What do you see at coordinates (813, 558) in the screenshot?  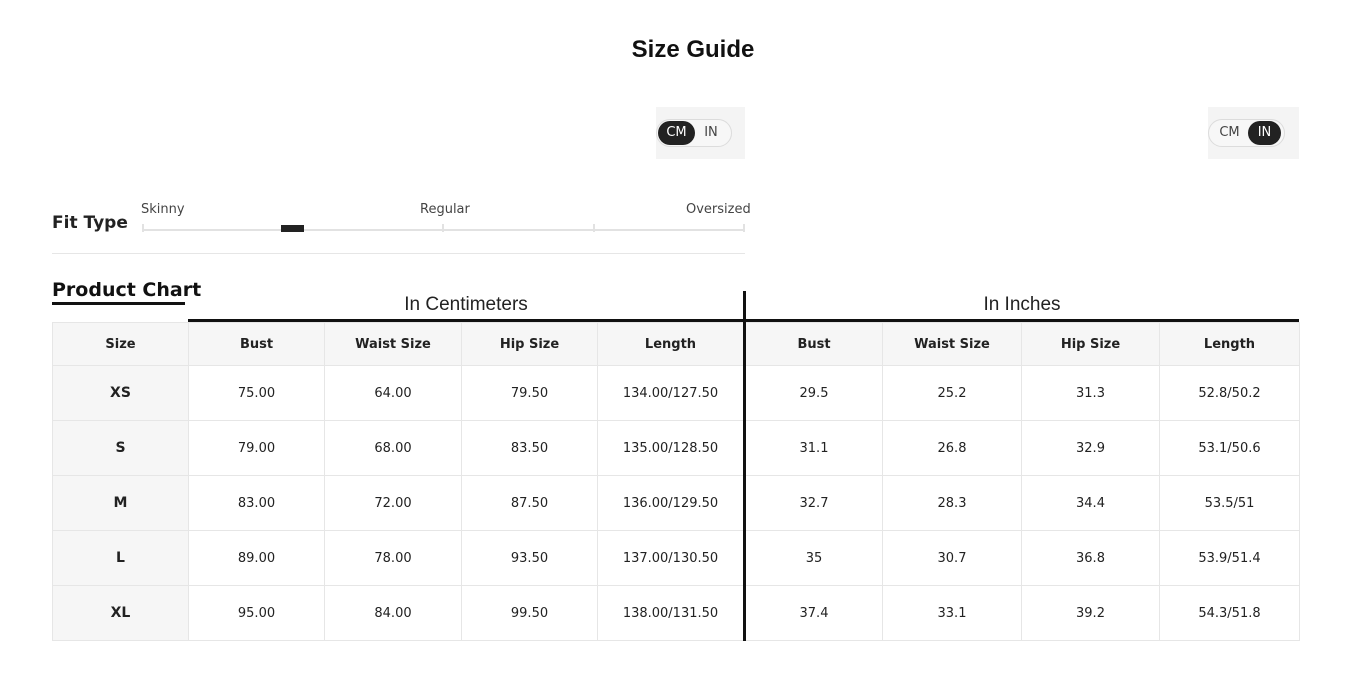 I see `table-cell: 35` at bounding box center [813, 558].